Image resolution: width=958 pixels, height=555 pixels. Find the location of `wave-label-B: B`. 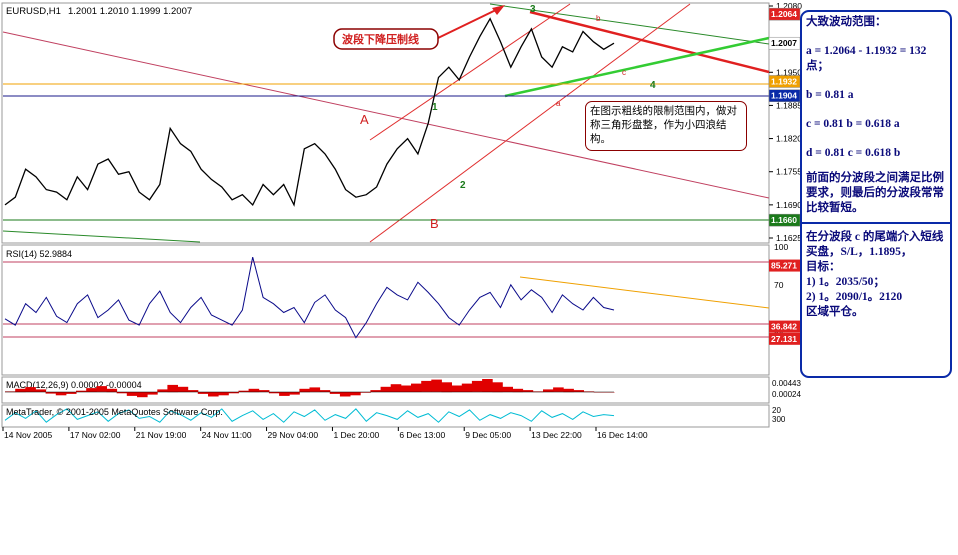

wave-label-B: B is located at coordinates (434, 223).